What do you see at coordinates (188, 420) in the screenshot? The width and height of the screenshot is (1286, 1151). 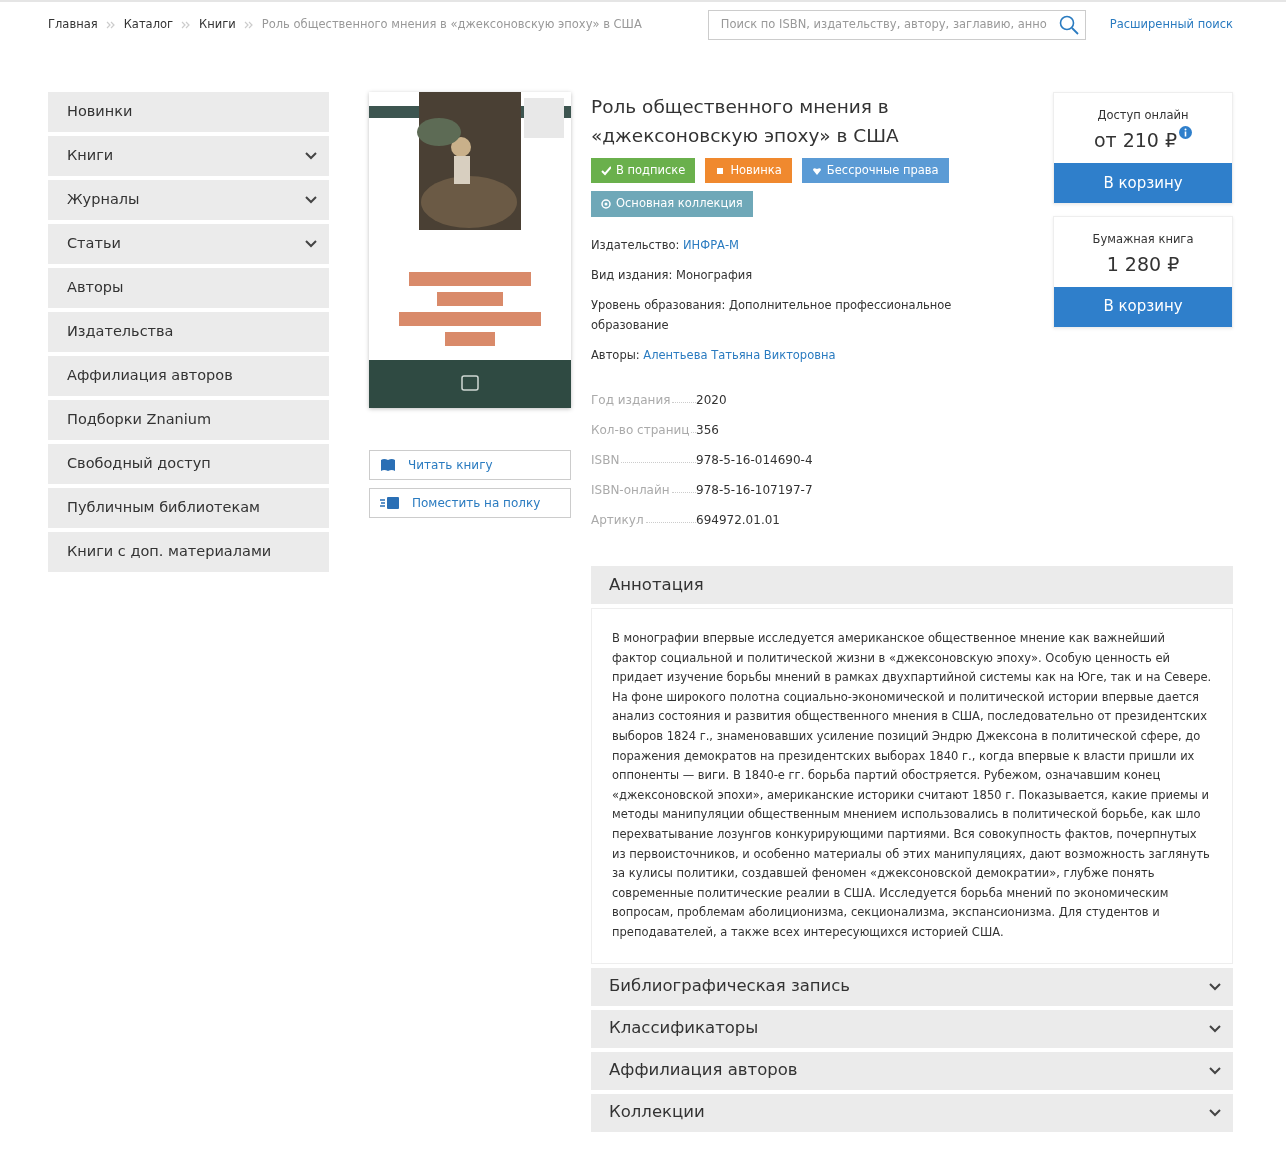 I see `sidebar-item: Подборки Znanium` at bounding box center [188, 420].